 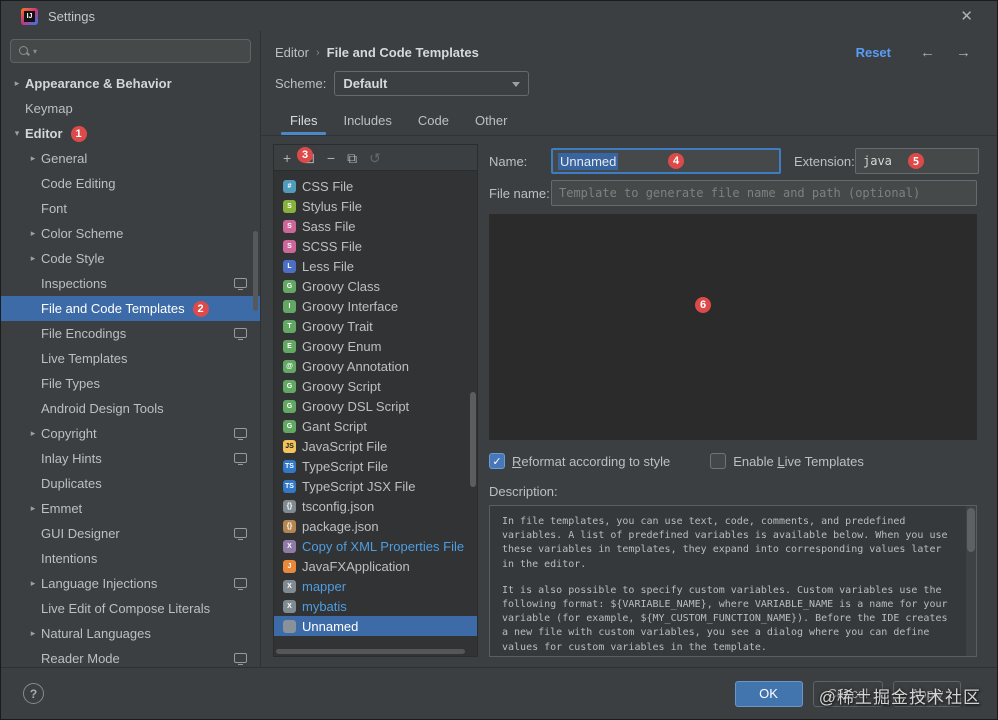 I want to click on template-item-groovy-interface: I Groovy Interface, so click(x=375, y=306).